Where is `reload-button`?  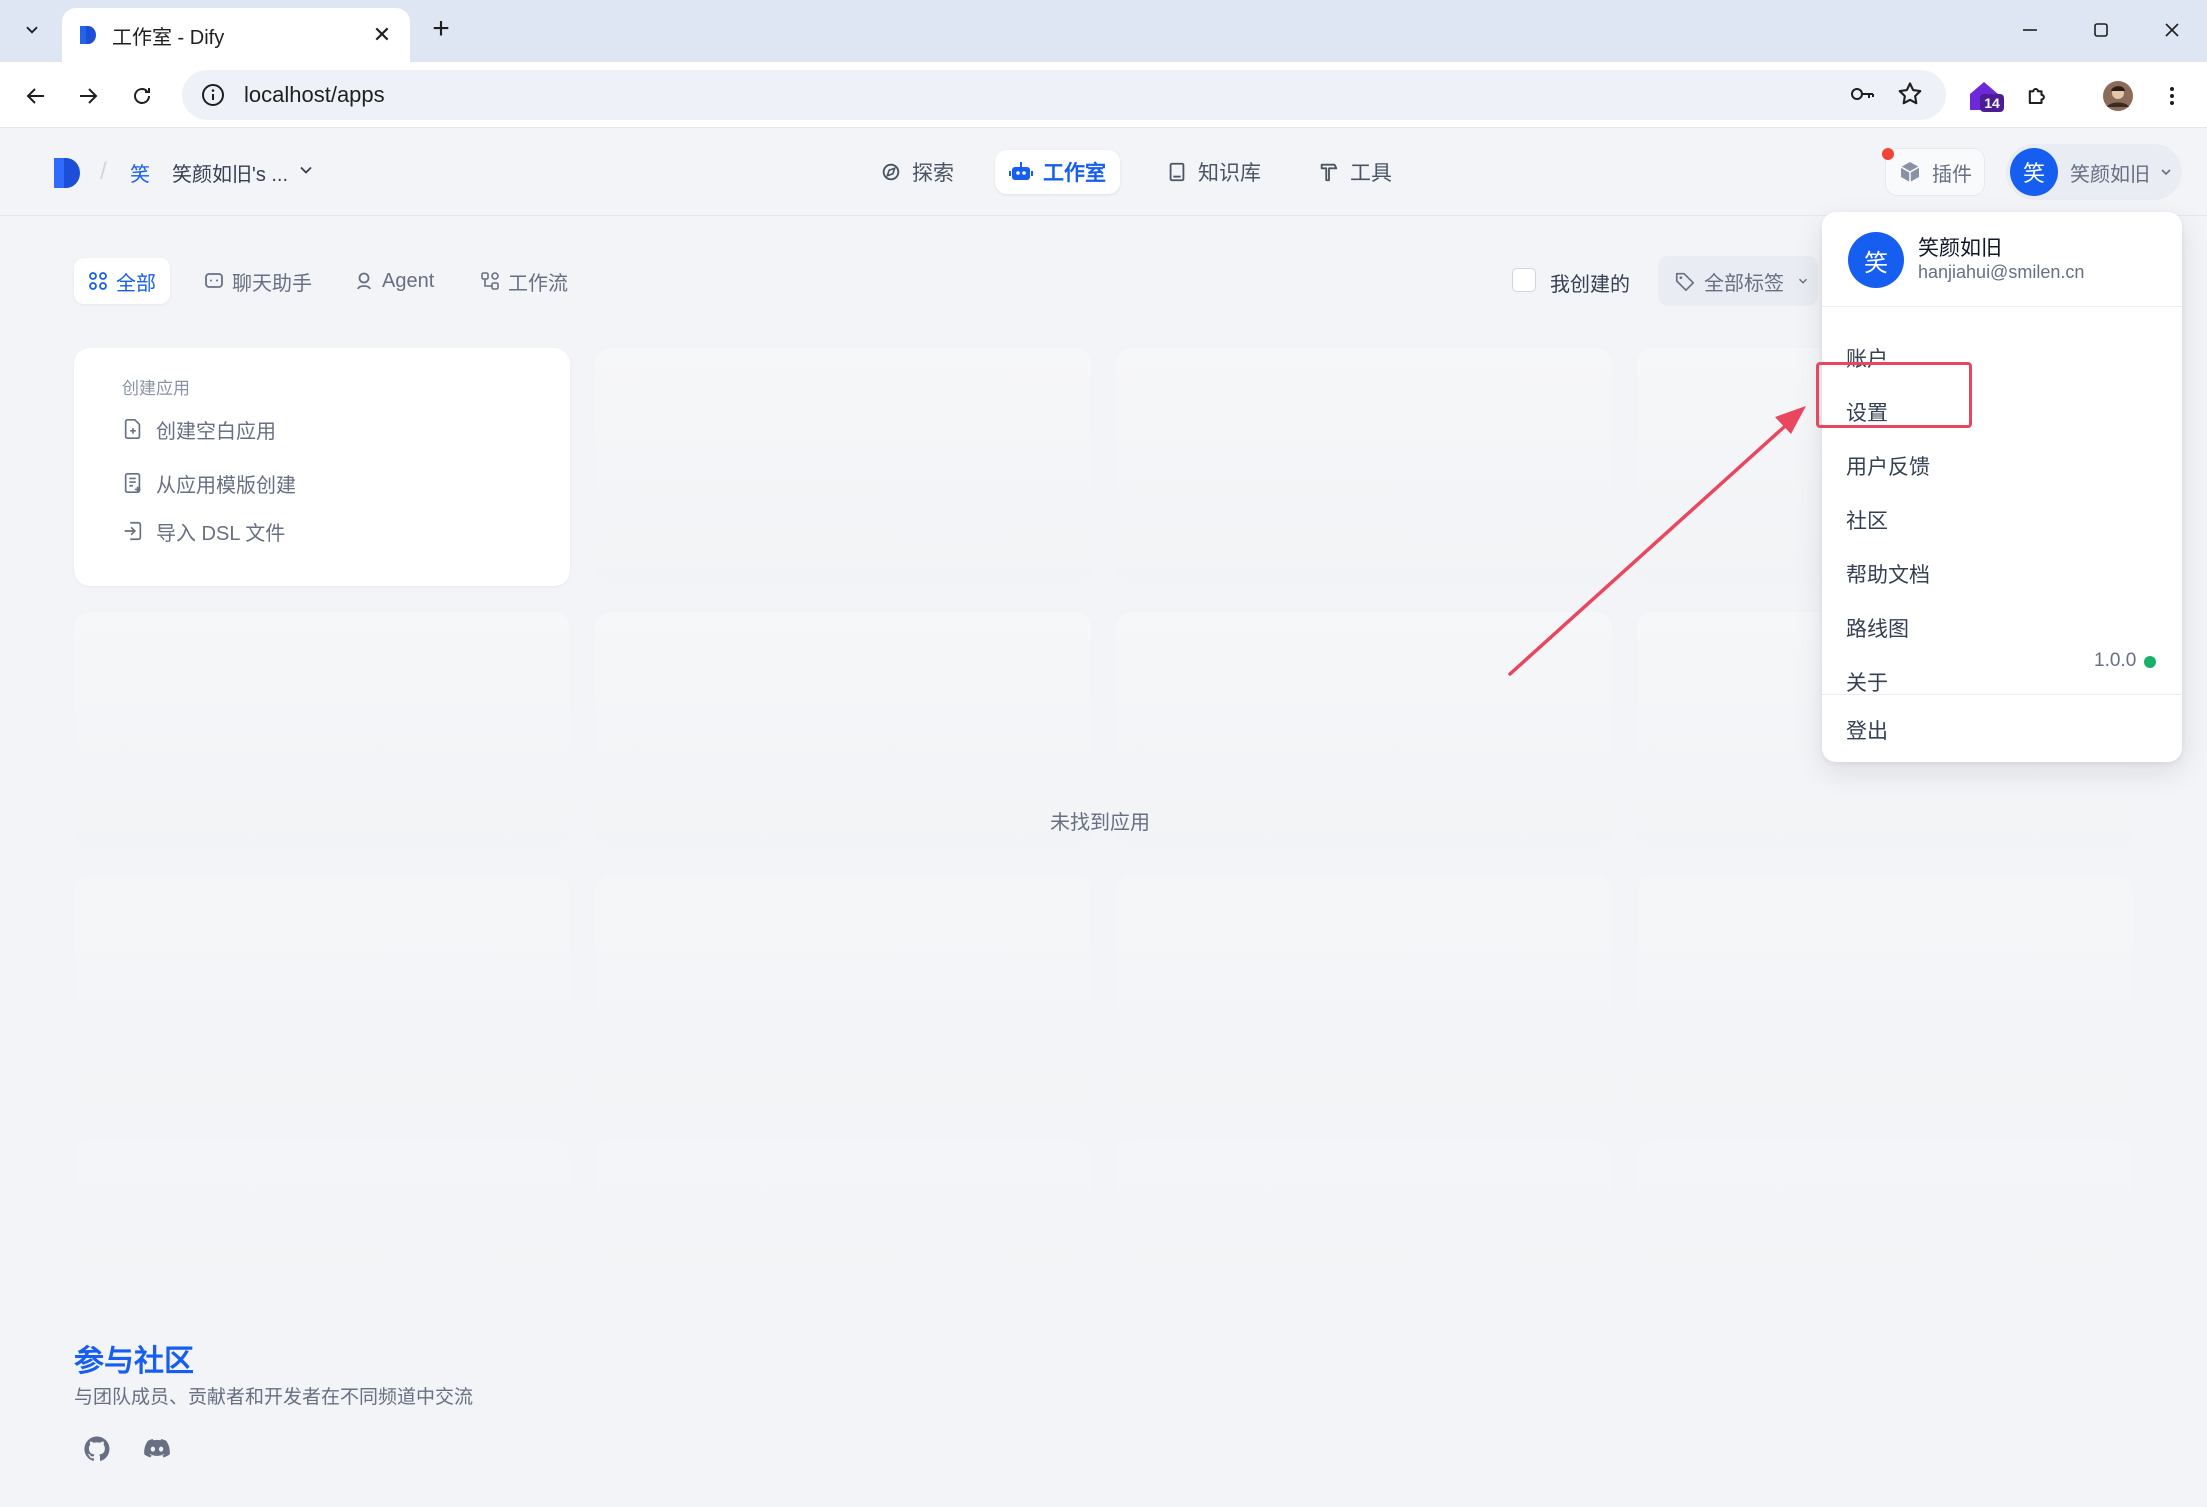 reload-button is located at coordinates (142, 96).